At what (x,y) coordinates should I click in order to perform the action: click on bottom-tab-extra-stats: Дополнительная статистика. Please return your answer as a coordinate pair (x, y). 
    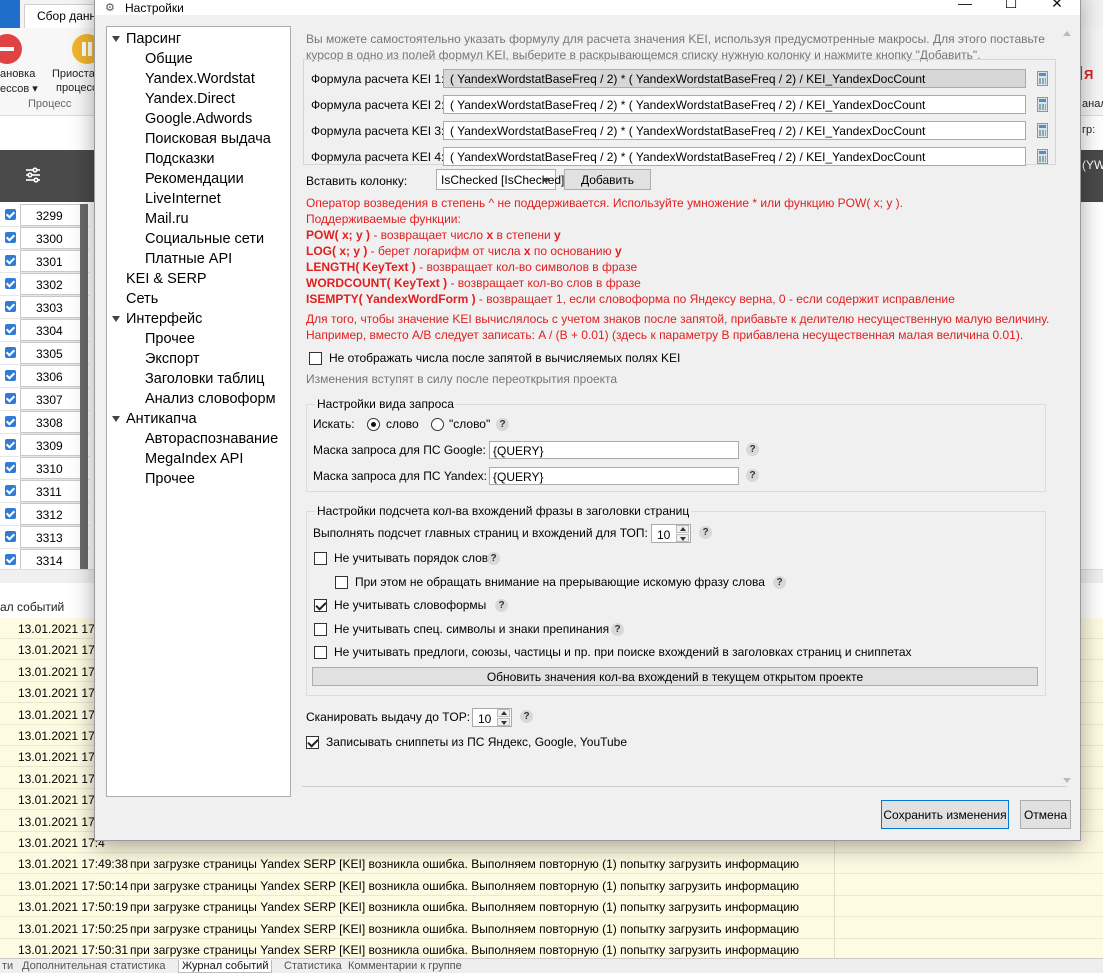
    Looking at the image, I should click on (94, 966).